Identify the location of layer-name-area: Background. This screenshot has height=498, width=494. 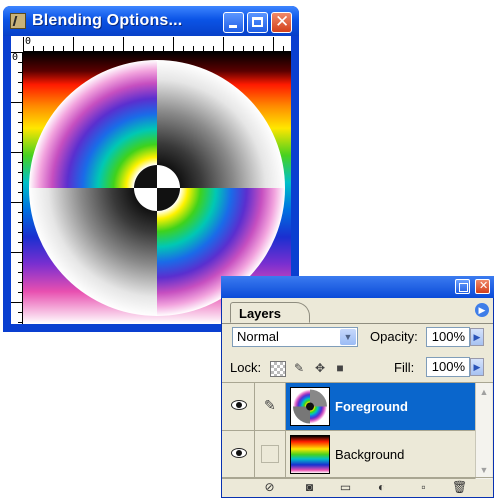
(380, 454).